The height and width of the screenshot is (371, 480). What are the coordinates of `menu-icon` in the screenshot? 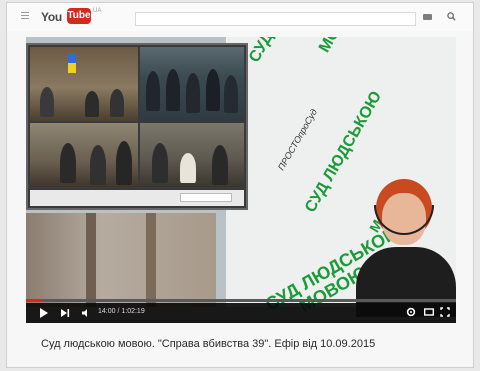 It's located at (25, 16).